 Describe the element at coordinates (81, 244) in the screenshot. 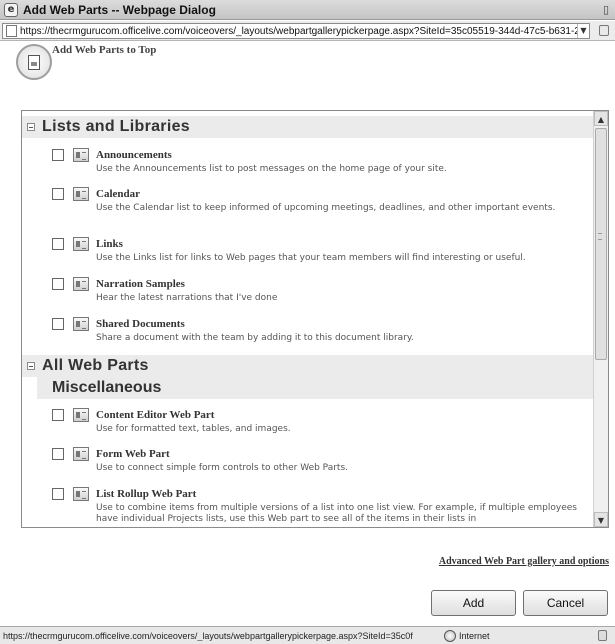

I see `links-icon` at that location.